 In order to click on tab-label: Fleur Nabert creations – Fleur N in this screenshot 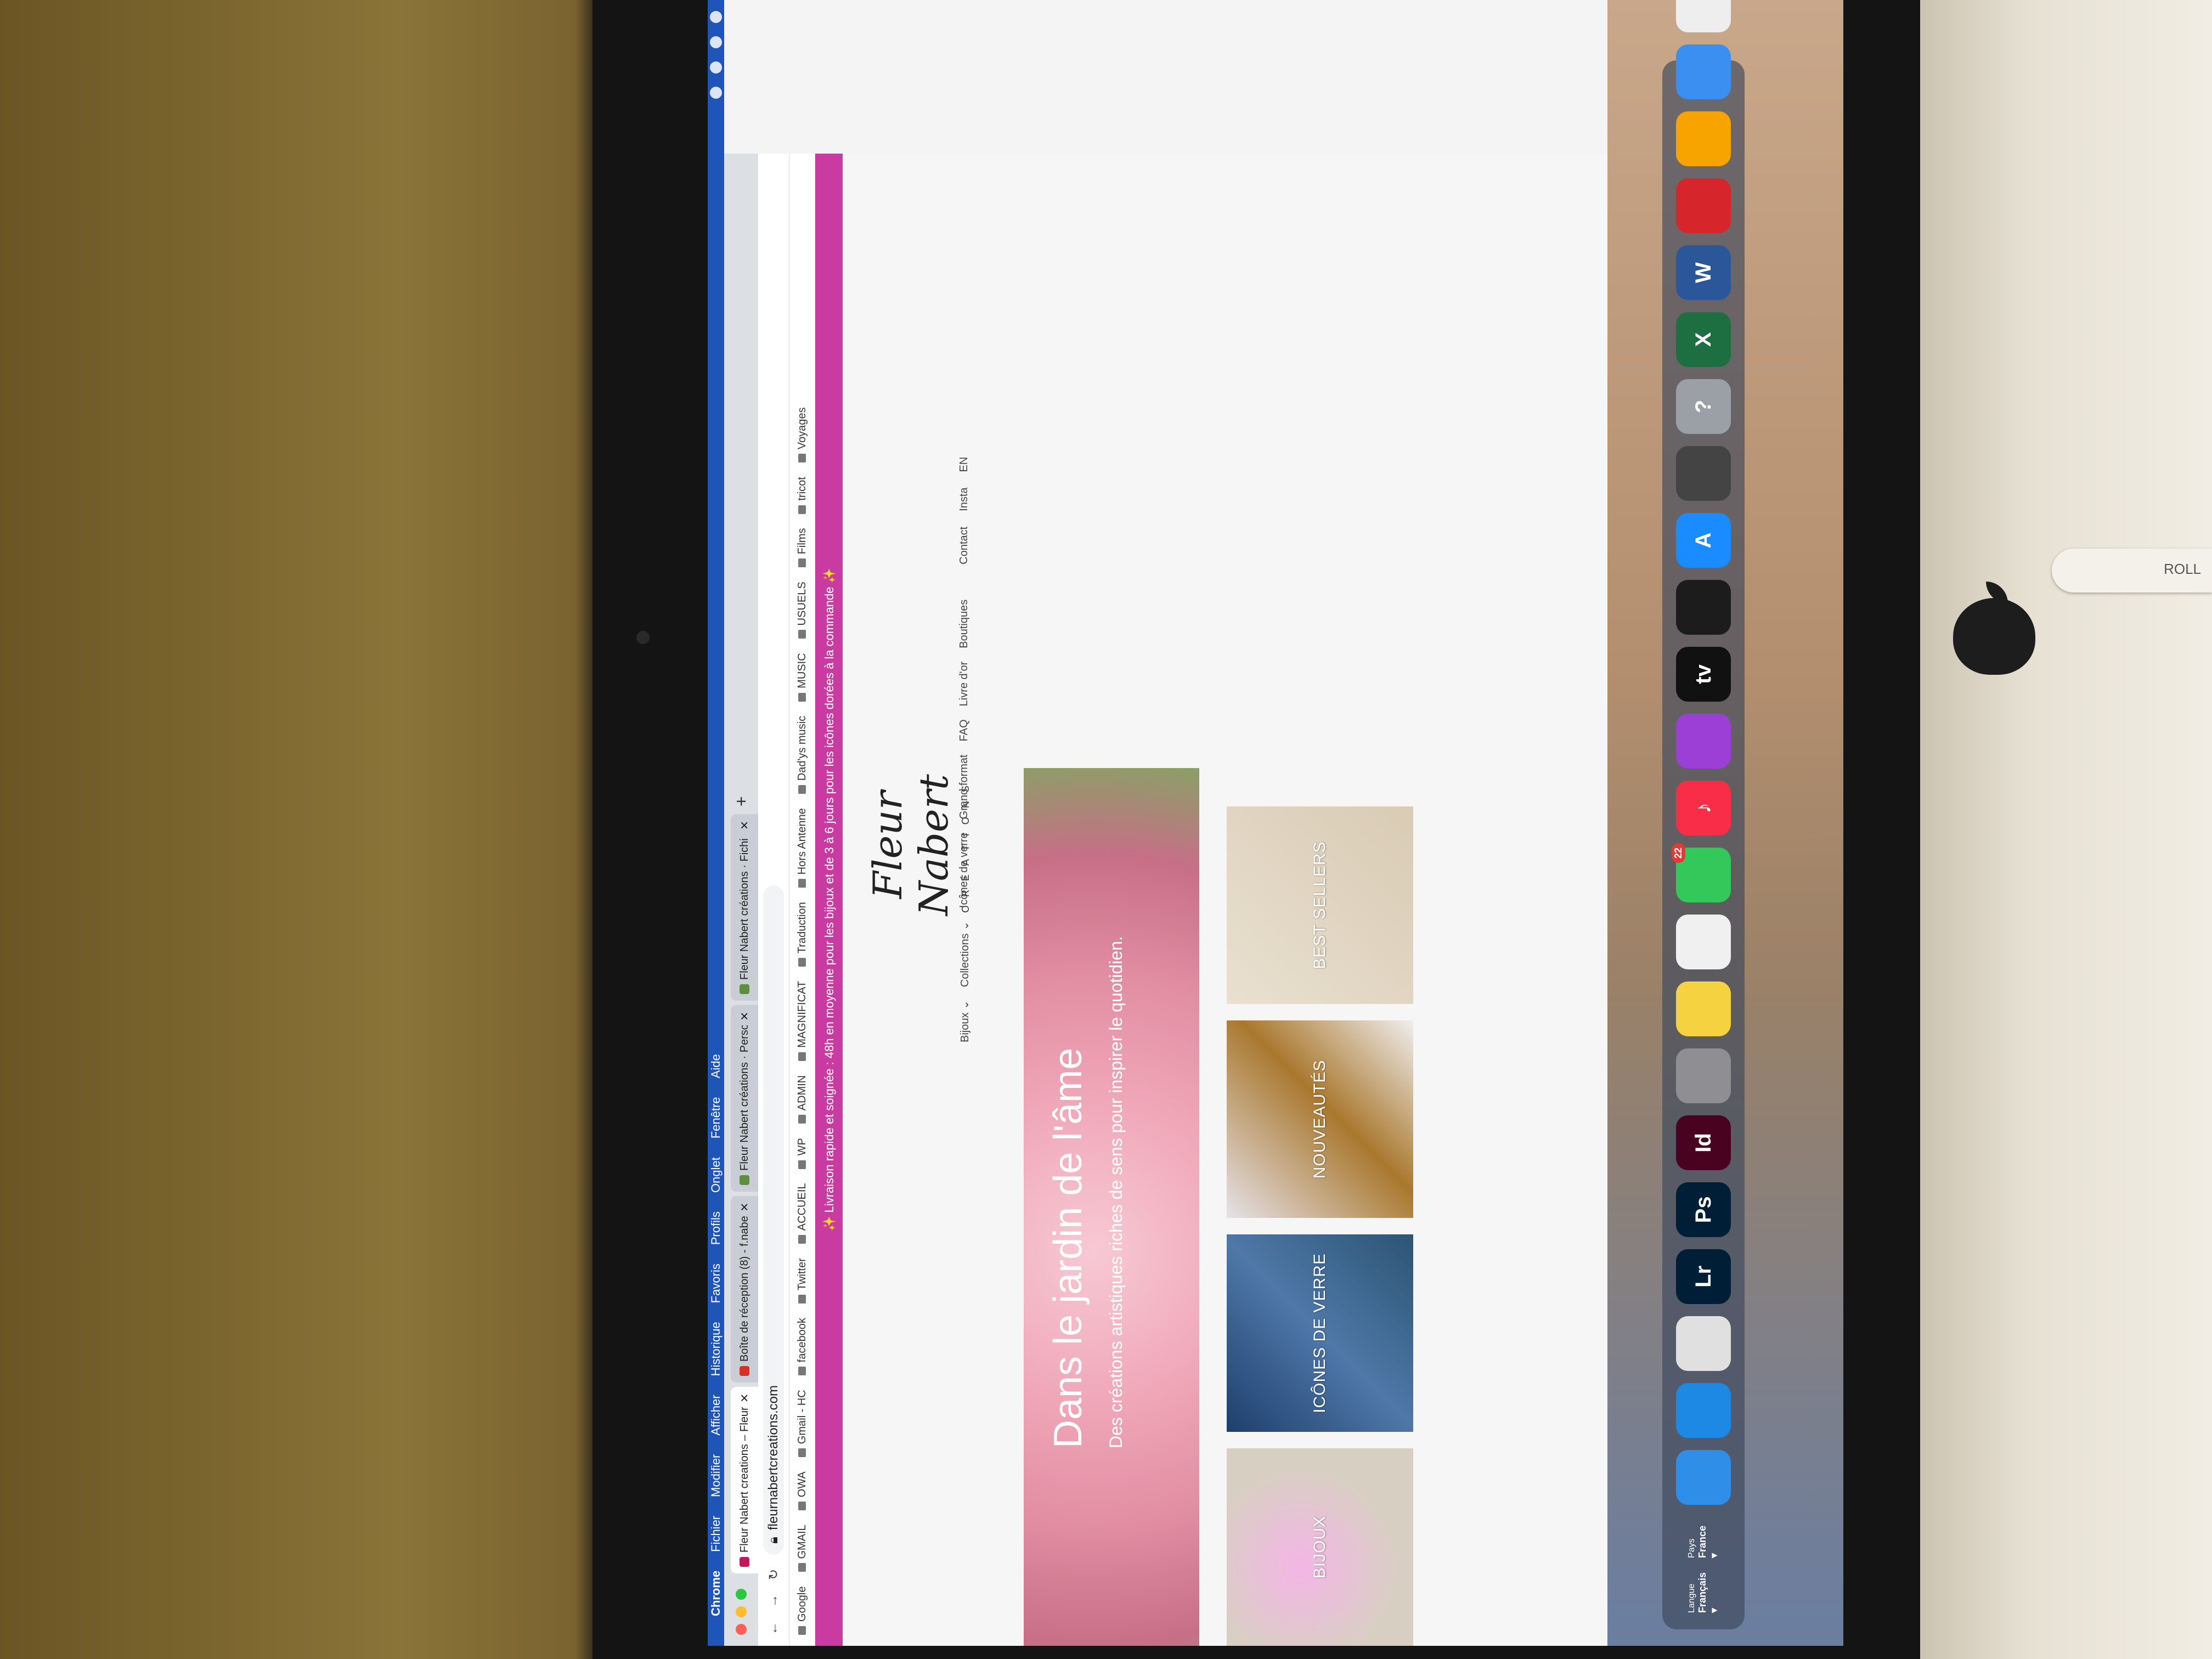, I will do `click(744, 1480)`.